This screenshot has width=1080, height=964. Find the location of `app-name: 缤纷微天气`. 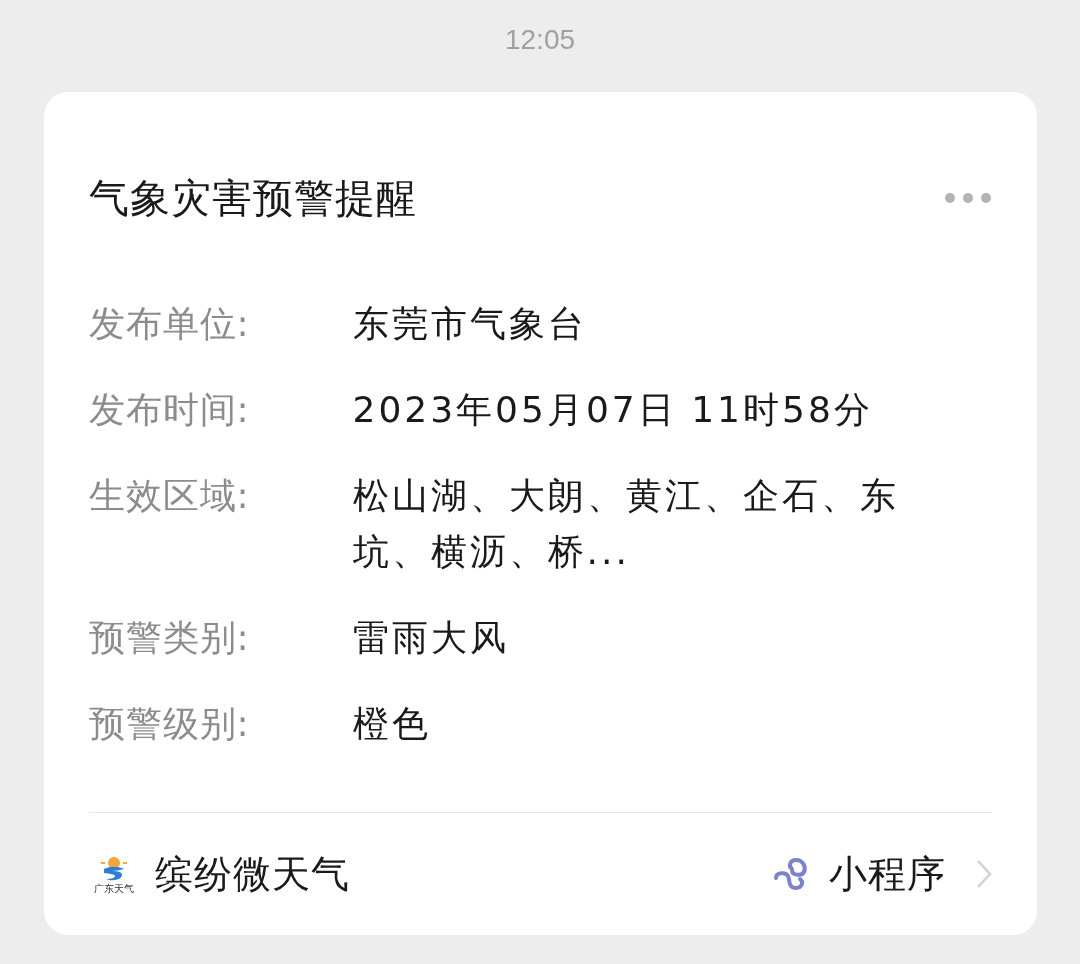

app-name: 缤纷微天气 is located at coordinates (252, 874).